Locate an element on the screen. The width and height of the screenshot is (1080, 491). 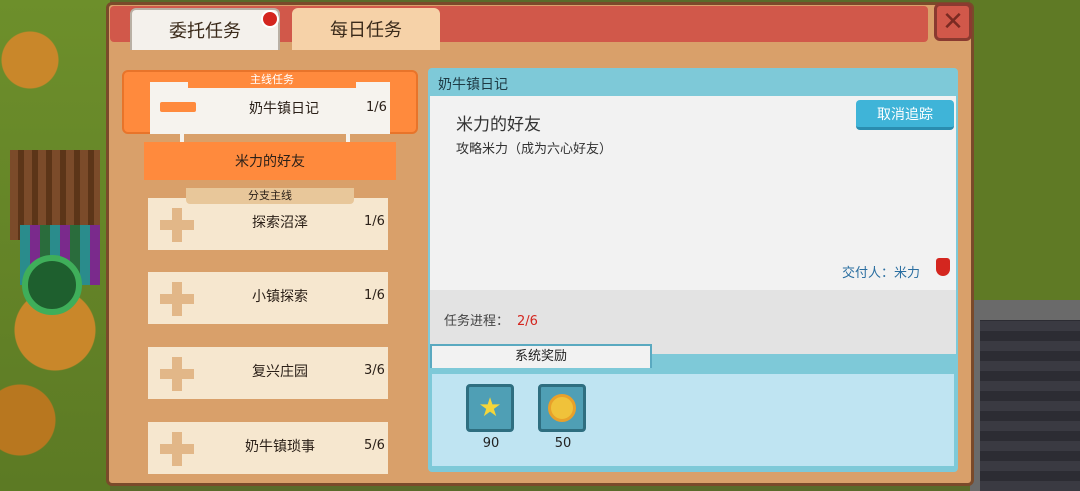
reward-item: ★ 90 is located at coordinates (491, 417).